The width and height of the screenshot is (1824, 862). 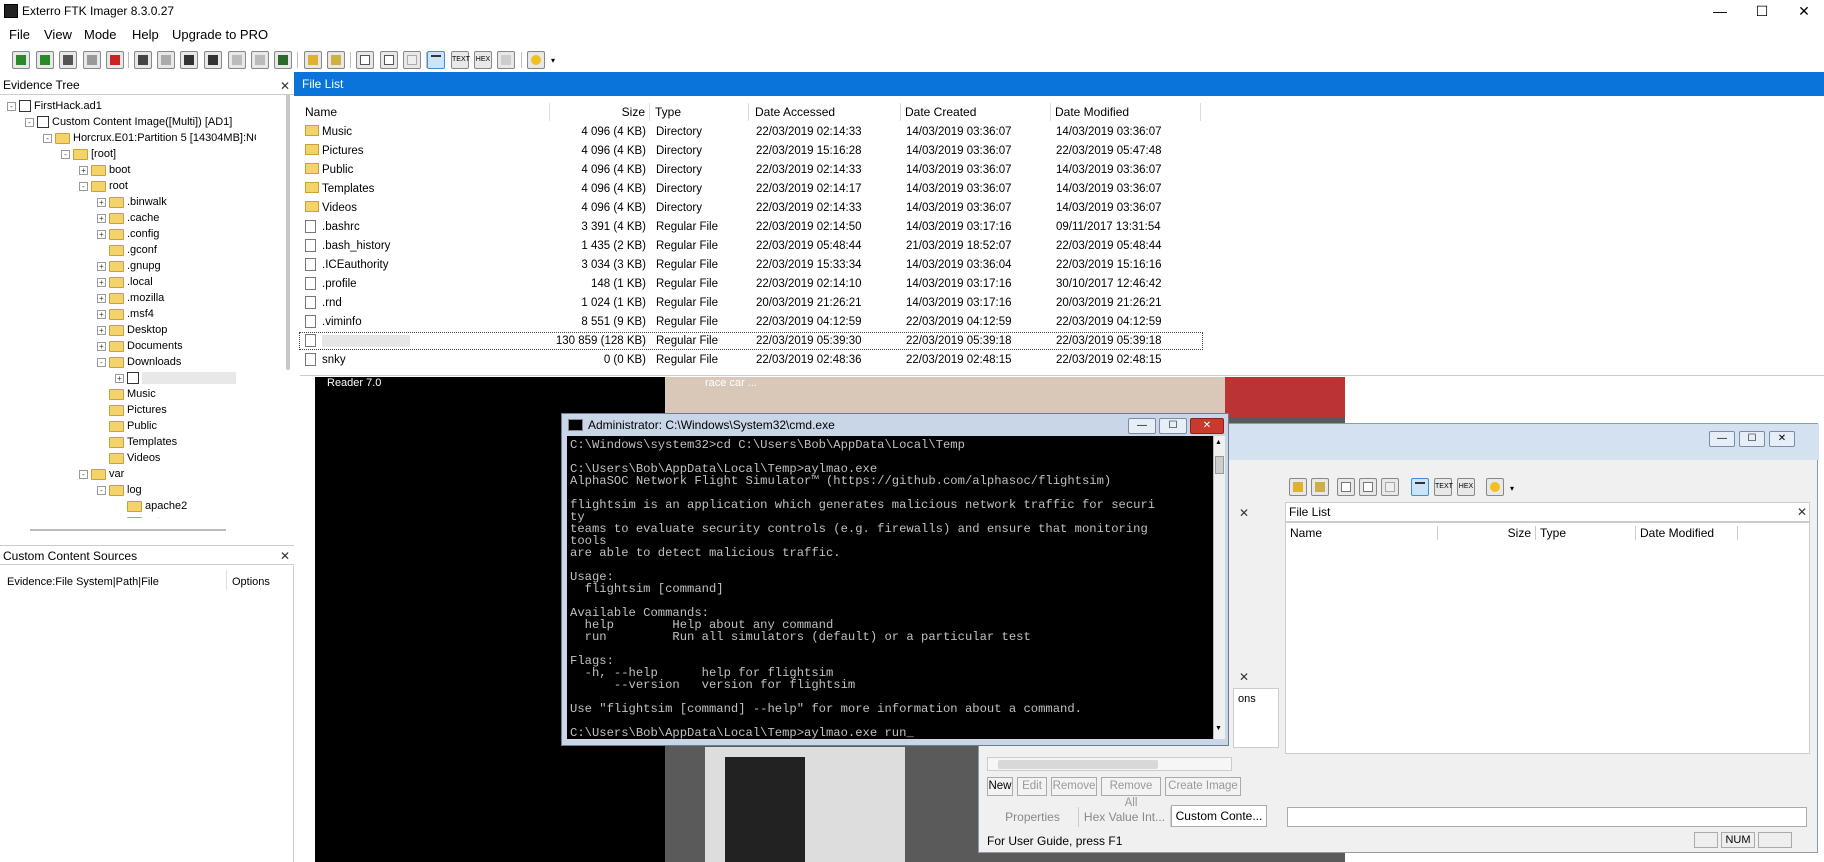 What do you see at coordinates (1390, 487) in the screenshot?
I see `ftk2-document3-icon` at bounding box center [1390, 487].